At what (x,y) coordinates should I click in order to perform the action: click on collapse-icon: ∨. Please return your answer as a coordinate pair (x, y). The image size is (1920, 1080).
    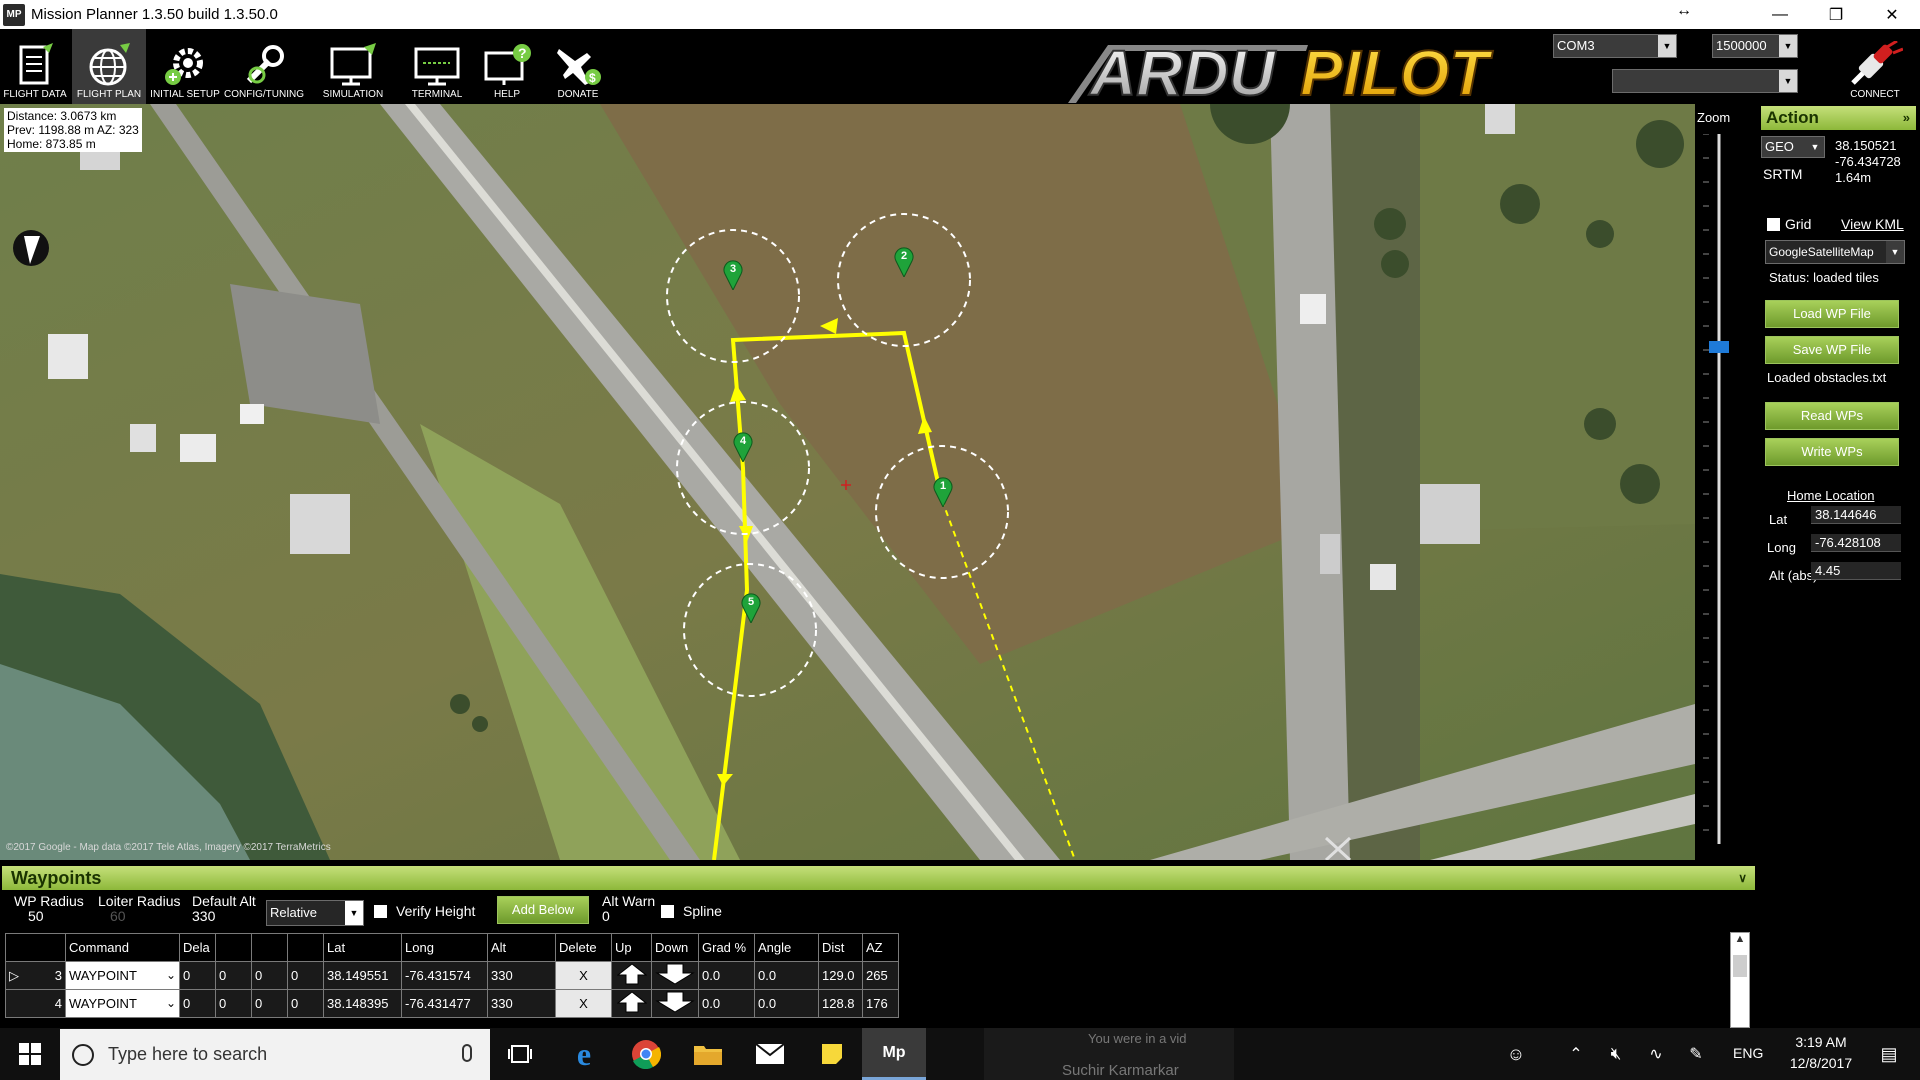
    Looking at the image, I should click on (1742, 878).